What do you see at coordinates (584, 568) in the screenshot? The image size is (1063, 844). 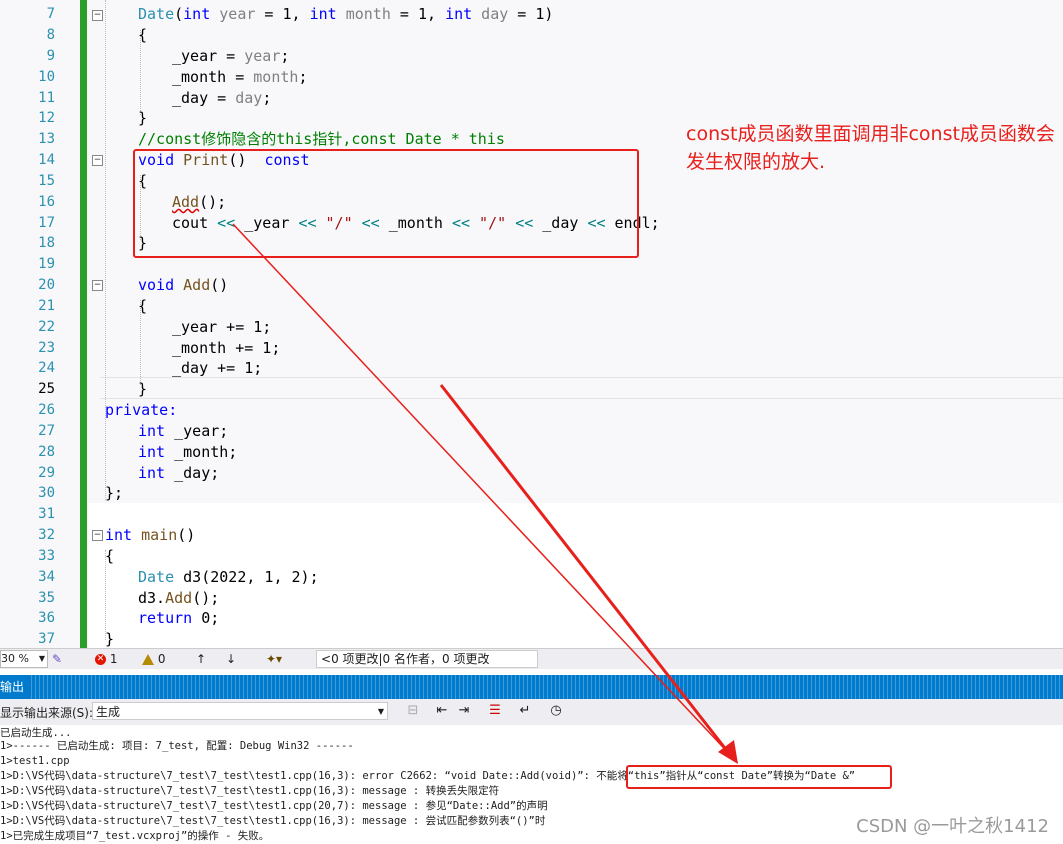 I see `arrow-line-thick` at bounding box center [584, 568].